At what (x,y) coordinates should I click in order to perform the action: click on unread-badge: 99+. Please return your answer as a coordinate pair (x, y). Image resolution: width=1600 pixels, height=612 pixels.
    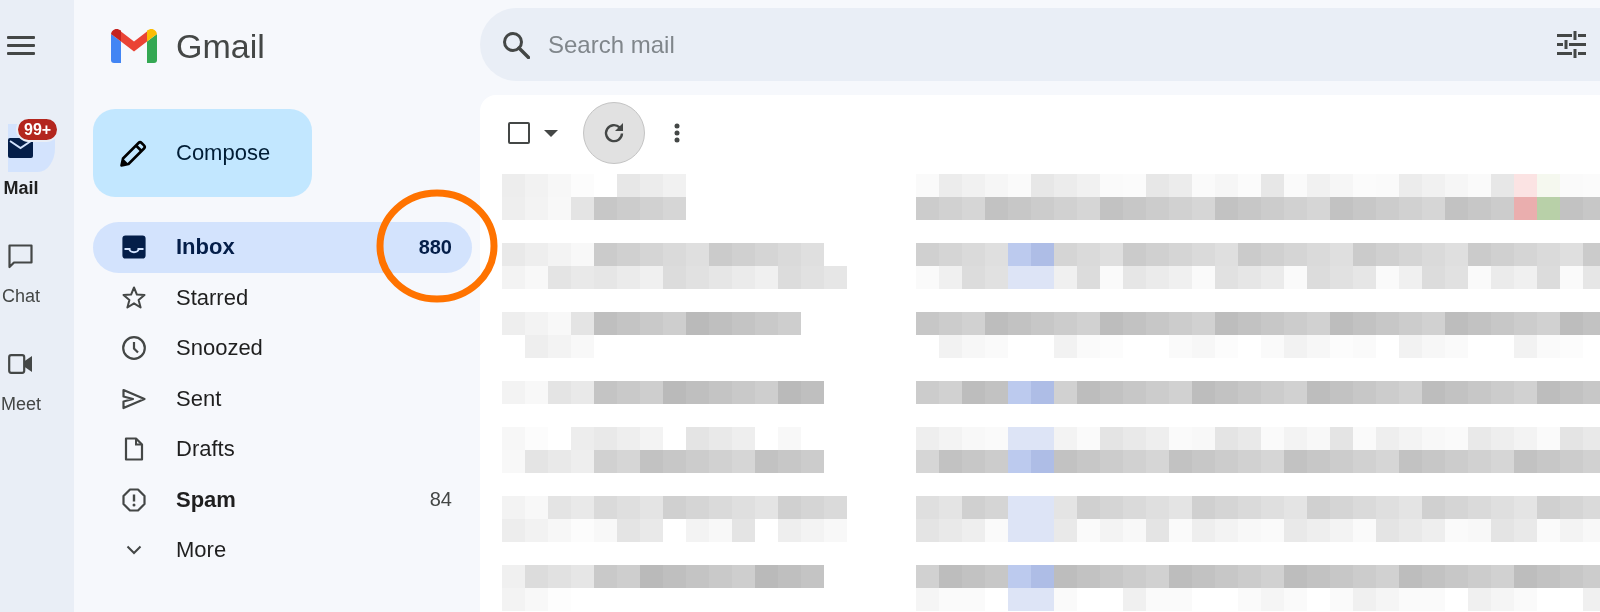
    Looking at the image, I should click on (38, 129).